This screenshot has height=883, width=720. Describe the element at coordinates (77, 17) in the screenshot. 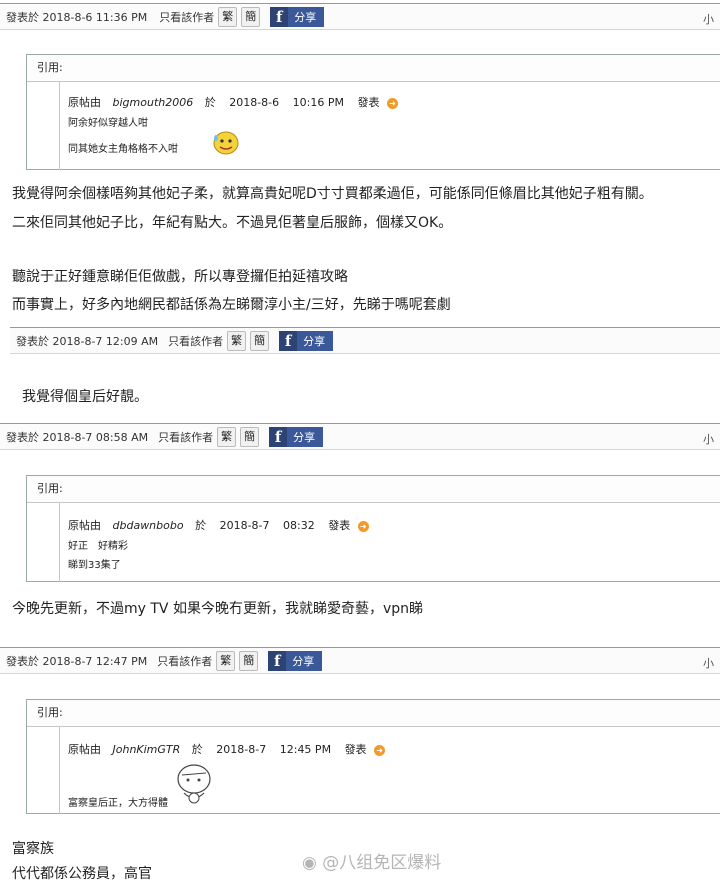

I see `post-timestamp: 發表於 2018-8-6 11:36 PM` at that location.